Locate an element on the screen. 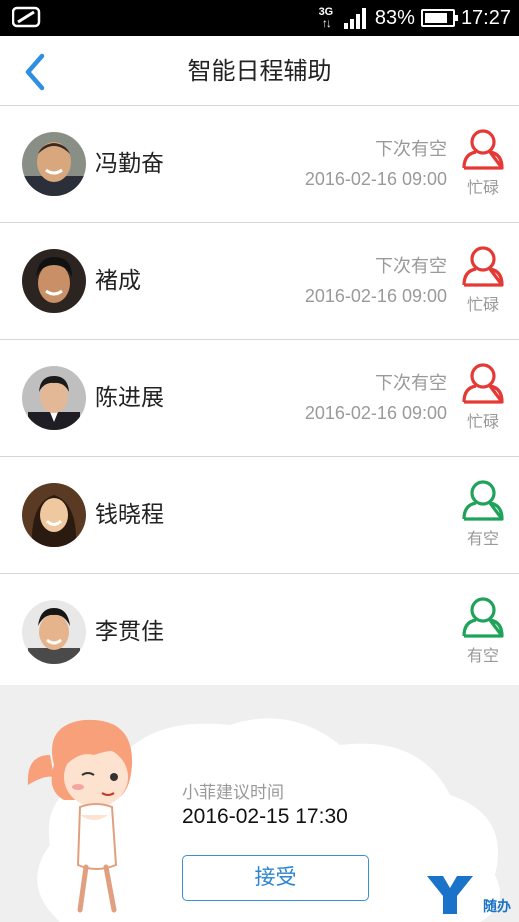  person-name: 冯勤奋 is located at coordinates (129, 164).